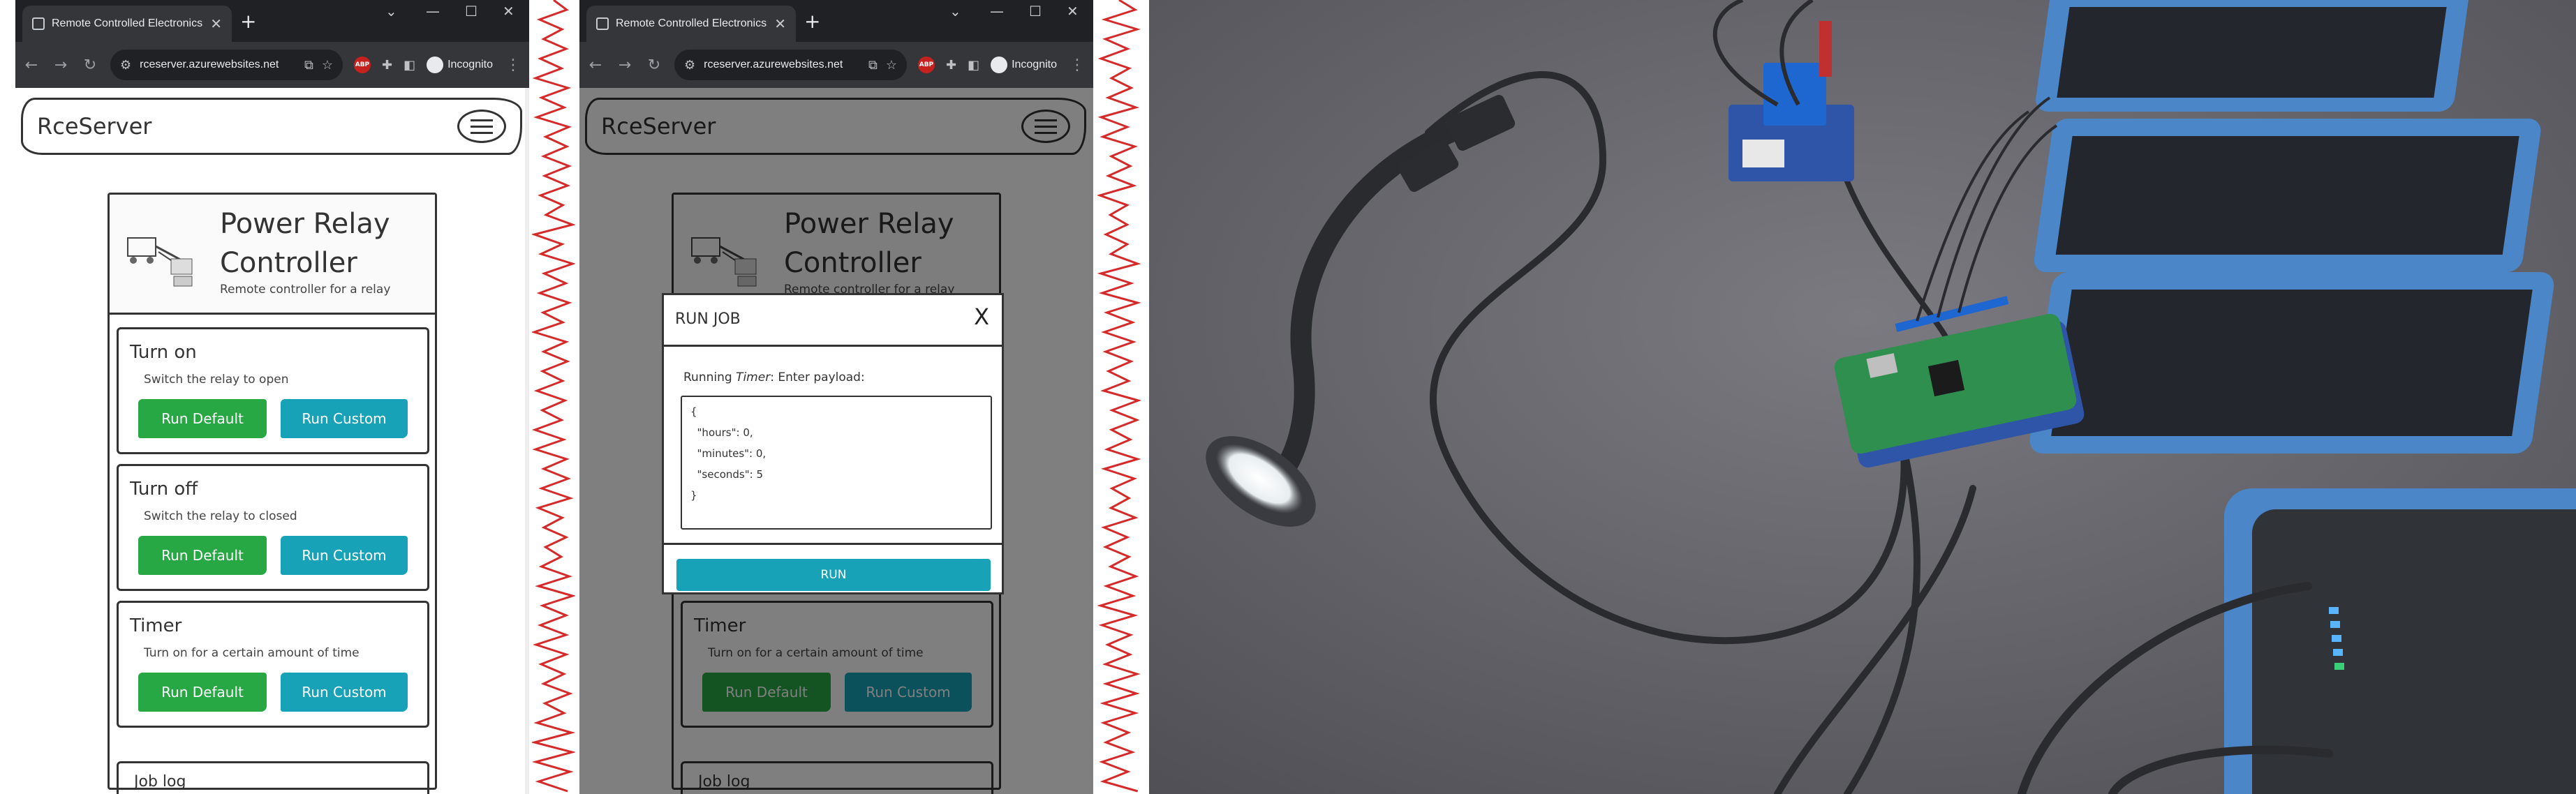 Image resolution: width=2576 pixels, height=794 pixels. What do you see at coordinates (709, 377) in the screenshot?
I see `prompt-prefix: Running` at bounding box center [709, 377].